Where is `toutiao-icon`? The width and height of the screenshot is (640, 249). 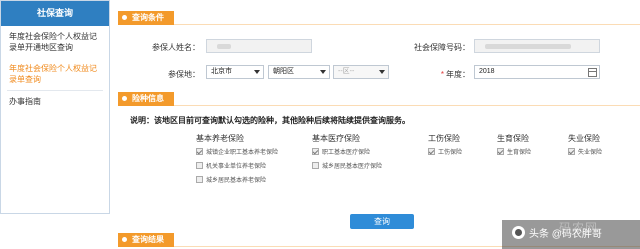 toutiao-icon is located at coordinates (518, 232).